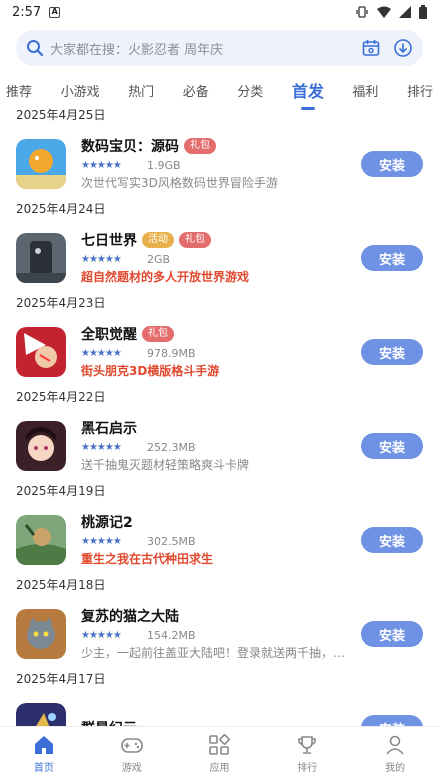 The width and height of the screenshot is (439, 780). Describe the element at coordinates (61, 303) in the screenshot. I see `date-header: 2025年4月23日` at that location.